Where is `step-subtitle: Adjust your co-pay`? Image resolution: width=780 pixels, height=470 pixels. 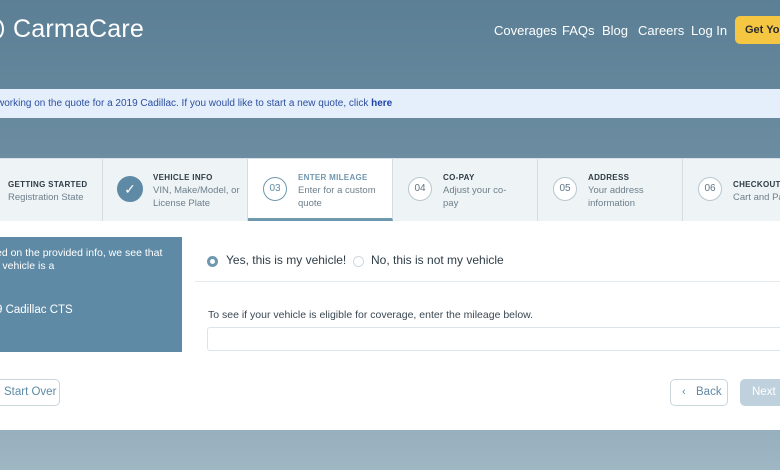 step-subtitle: Adjust your co-pay is located at coordinates (475, 197).